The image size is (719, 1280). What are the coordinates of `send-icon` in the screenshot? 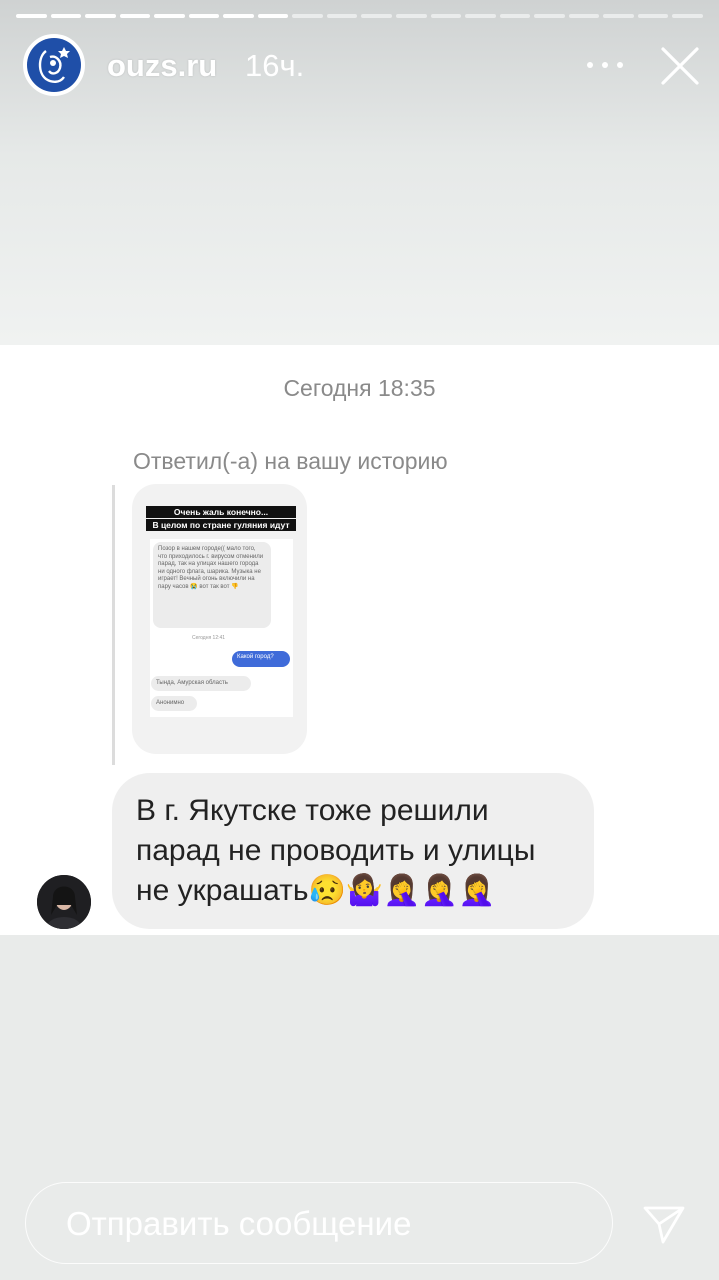 It's located at (664, 1223).